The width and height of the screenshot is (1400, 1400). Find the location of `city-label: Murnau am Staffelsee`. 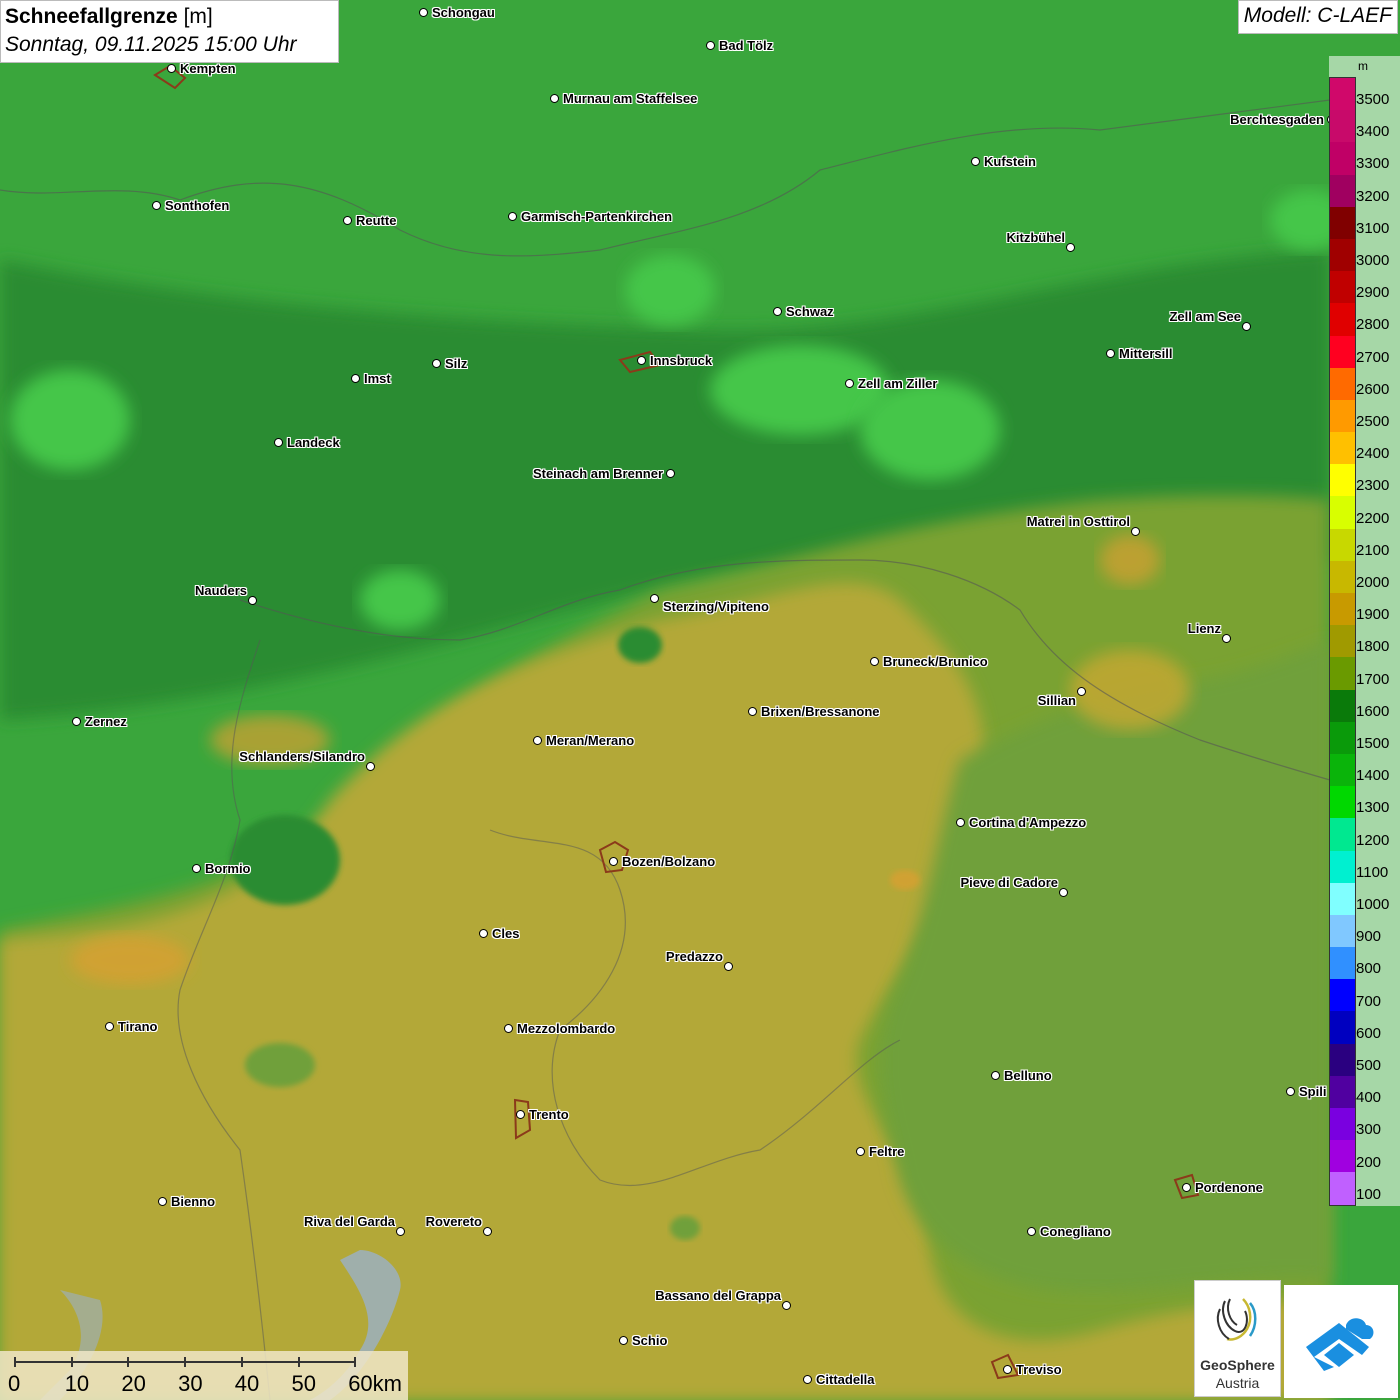

city-label: Murnau am Staffelsee is located at coordinates (630, 98).